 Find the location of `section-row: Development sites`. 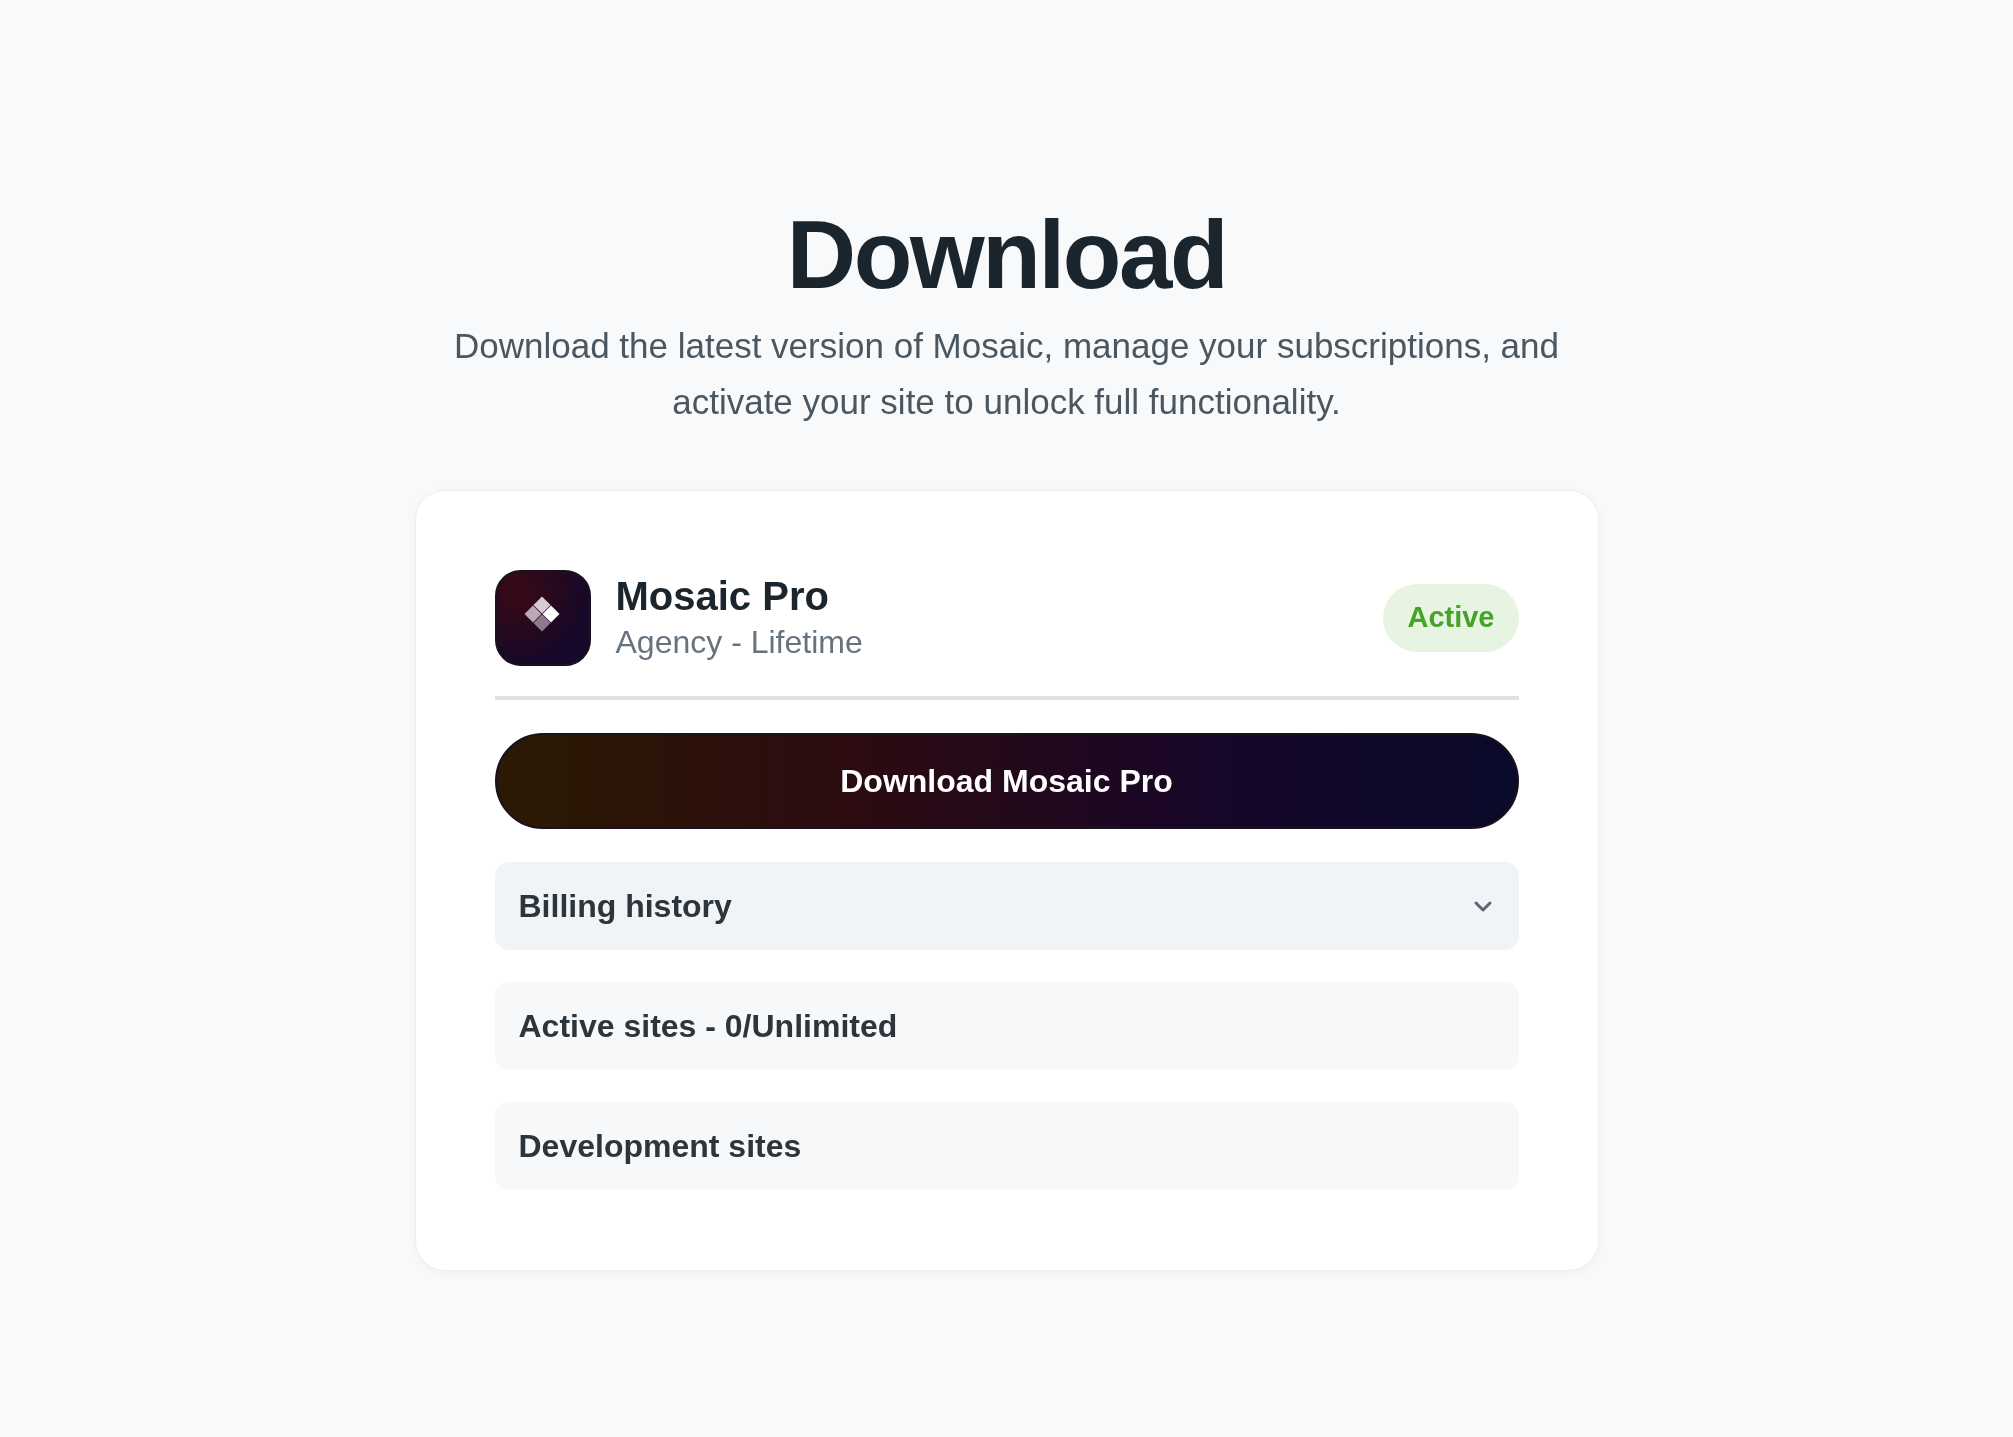

section-row: Development sites is located at coordinates (1006, 1146).